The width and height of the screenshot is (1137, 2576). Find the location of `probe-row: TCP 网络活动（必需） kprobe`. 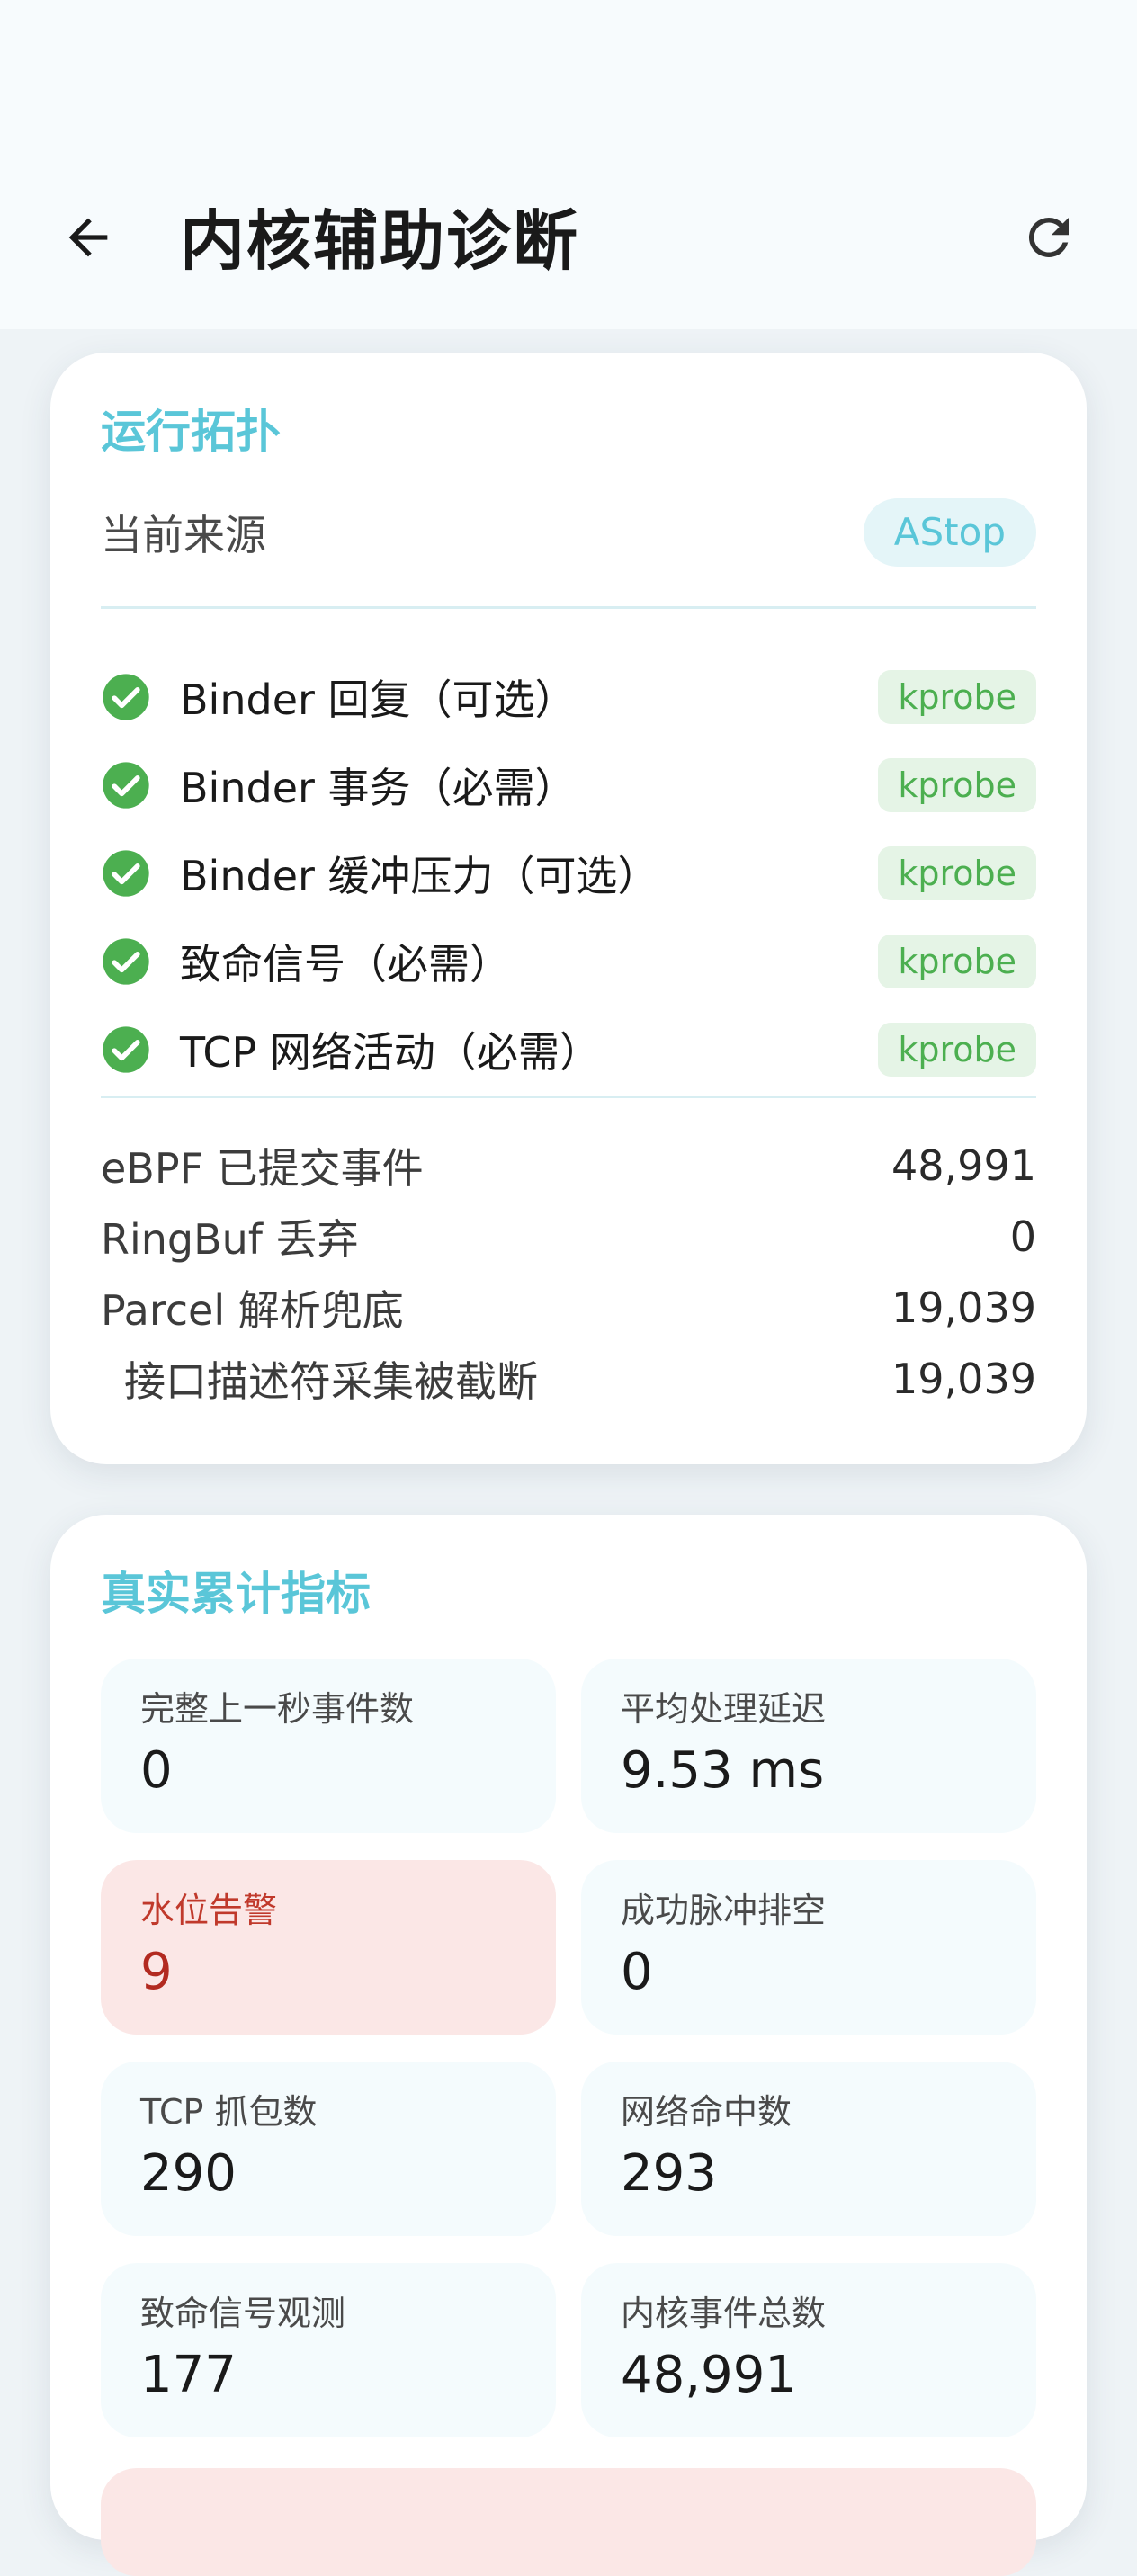

probe-row: TCP 网络活动（必需） kprobe is located at coordinates (568, 1050).